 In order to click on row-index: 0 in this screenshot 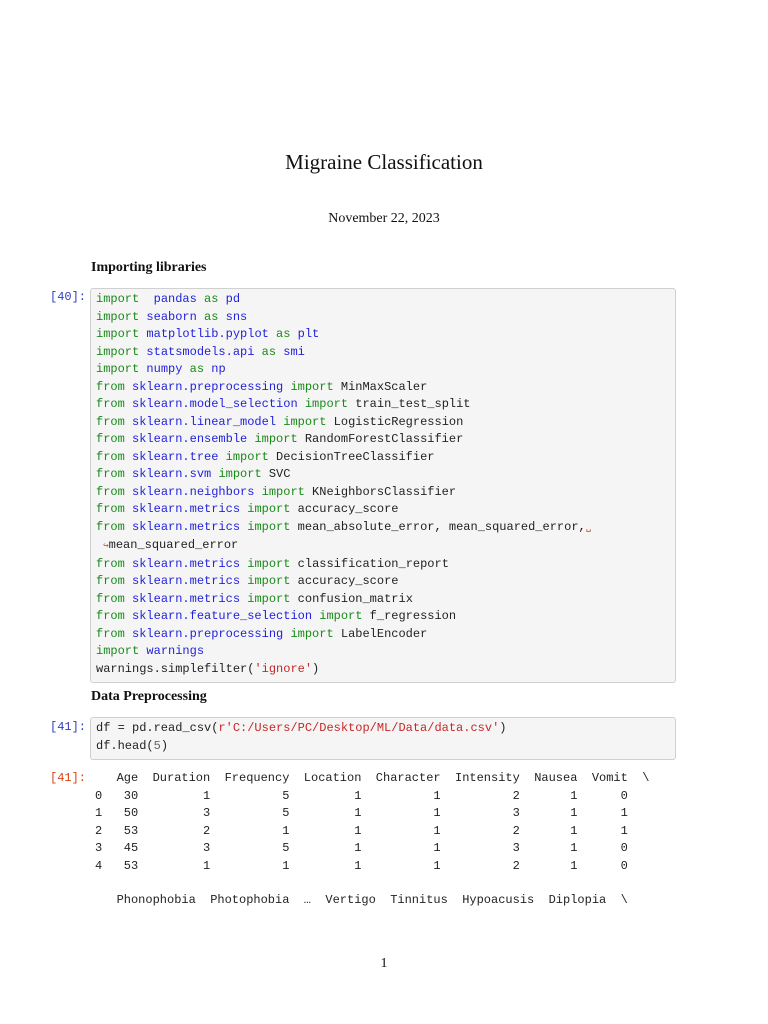, I will do `click(99, 795)`.